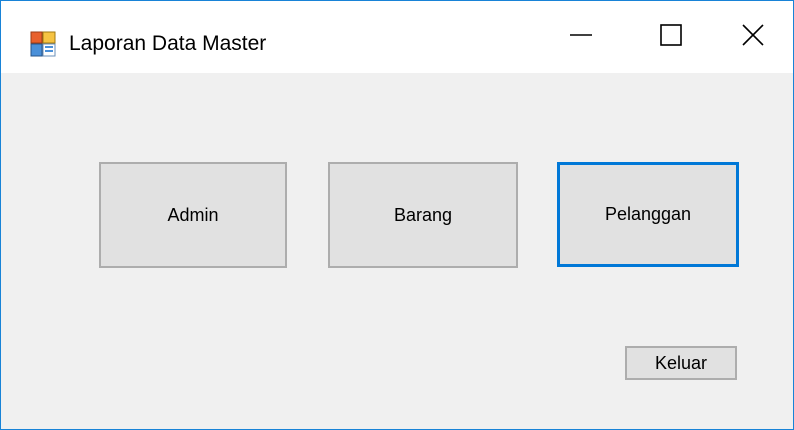 The width and height of the screenshot is (794, 430). I want to click on maximize-button, so click(671, 37).